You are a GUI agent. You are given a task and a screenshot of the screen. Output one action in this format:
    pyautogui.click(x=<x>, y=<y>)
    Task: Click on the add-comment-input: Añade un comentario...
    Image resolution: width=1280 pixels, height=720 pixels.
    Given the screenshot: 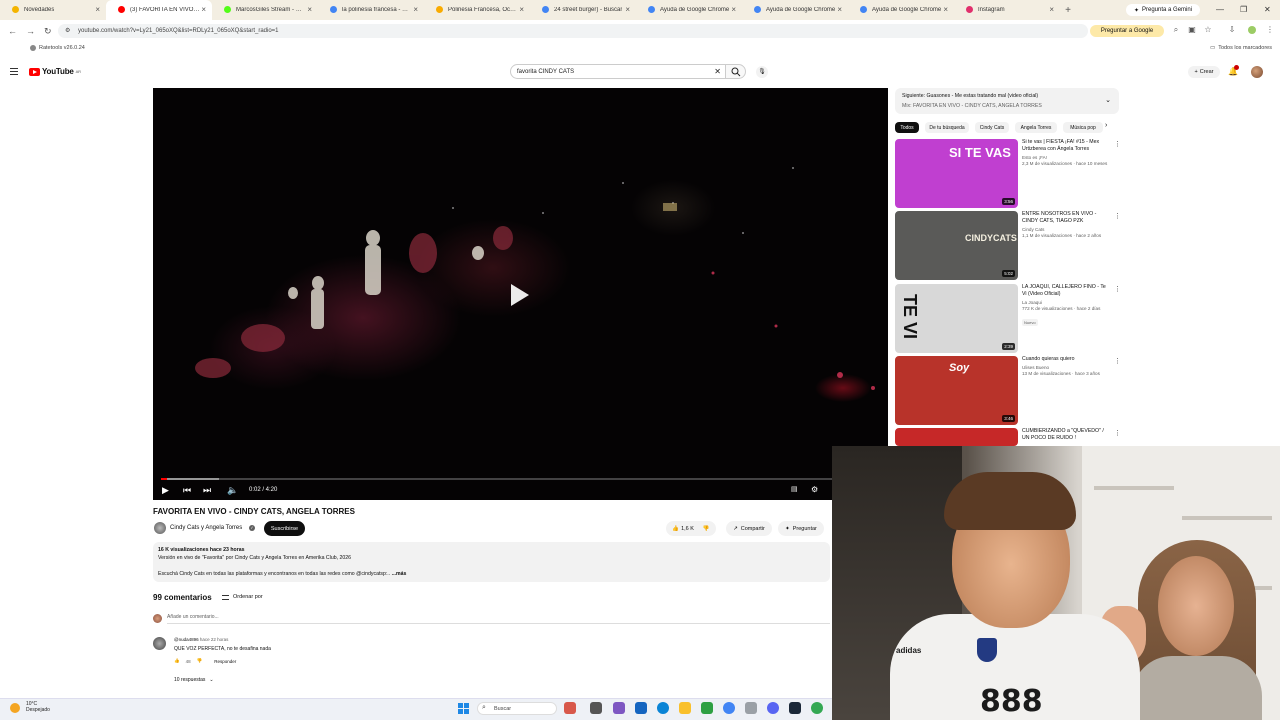 What is the action you would take?
    pyautogui.click(x=498, y=619)
    